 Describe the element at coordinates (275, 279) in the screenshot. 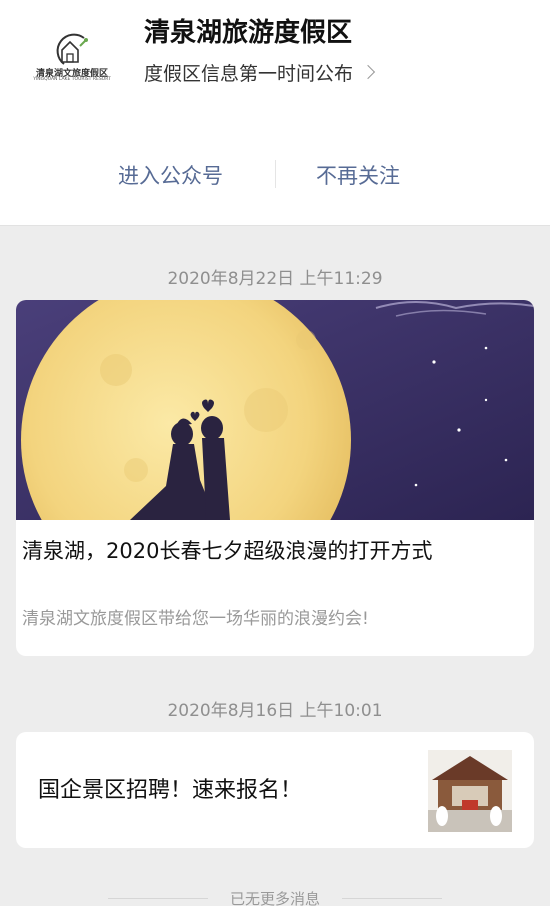

I see `message-timestamp: 2020年8月22日 上午11:29` at that location.